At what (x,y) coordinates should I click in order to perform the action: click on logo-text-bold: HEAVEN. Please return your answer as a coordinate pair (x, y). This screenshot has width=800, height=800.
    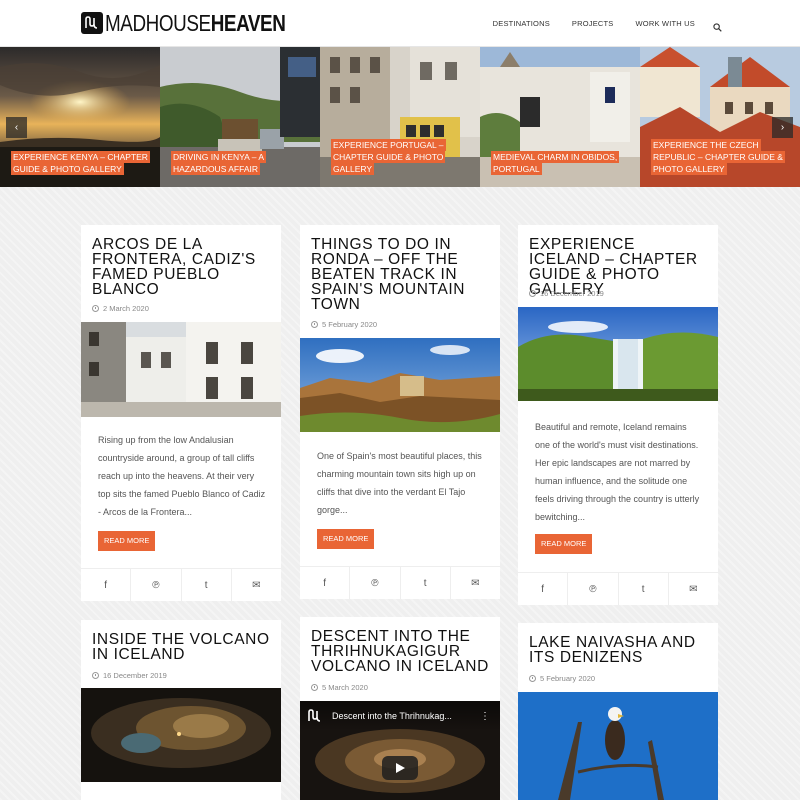
    Looking at the image, I should click on (248, 22).